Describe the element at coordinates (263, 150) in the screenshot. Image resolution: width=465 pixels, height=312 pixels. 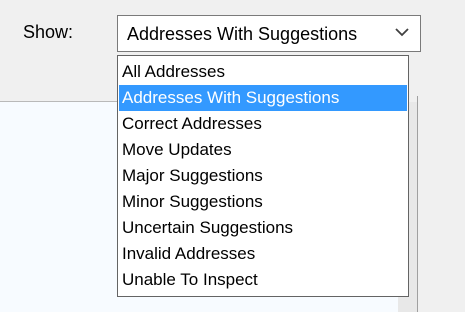
I see `dropdown-option-move-updates: Move Updates` at that location.